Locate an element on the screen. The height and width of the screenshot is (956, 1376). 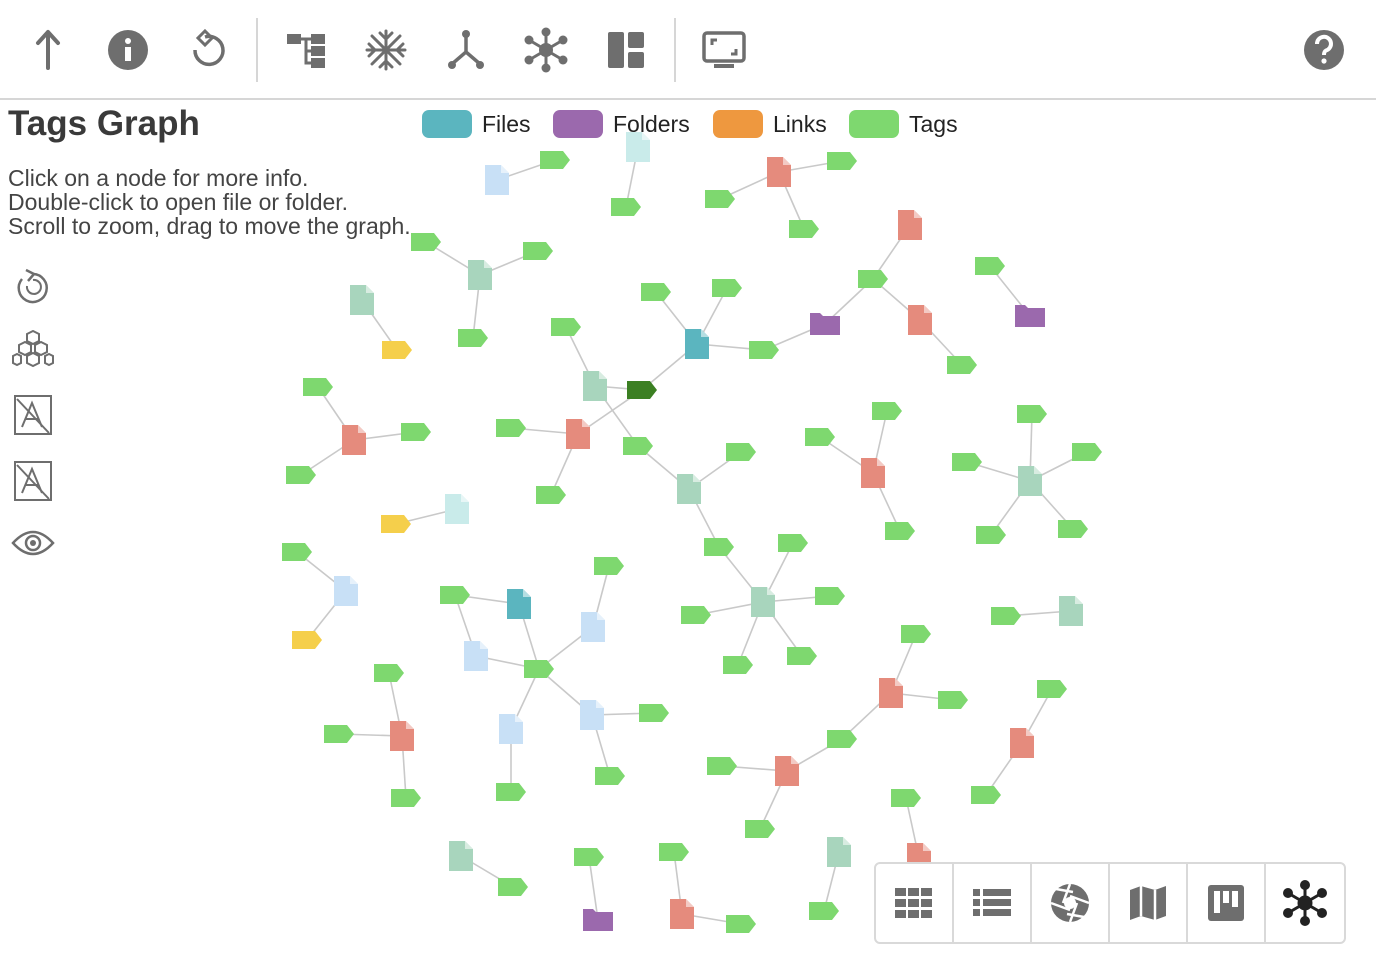
go-up-button is located at coordinates (48, 50).